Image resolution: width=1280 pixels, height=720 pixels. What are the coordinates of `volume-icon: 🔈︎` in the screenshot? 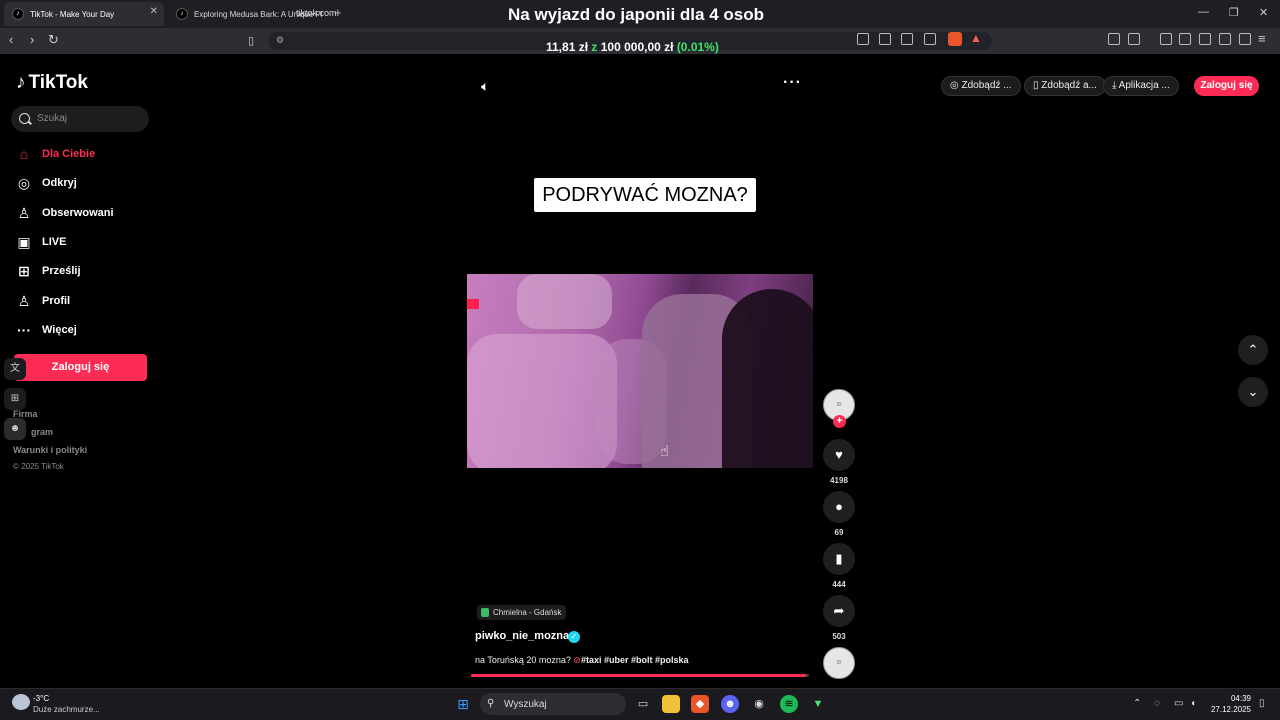 It's located at (485, 86).